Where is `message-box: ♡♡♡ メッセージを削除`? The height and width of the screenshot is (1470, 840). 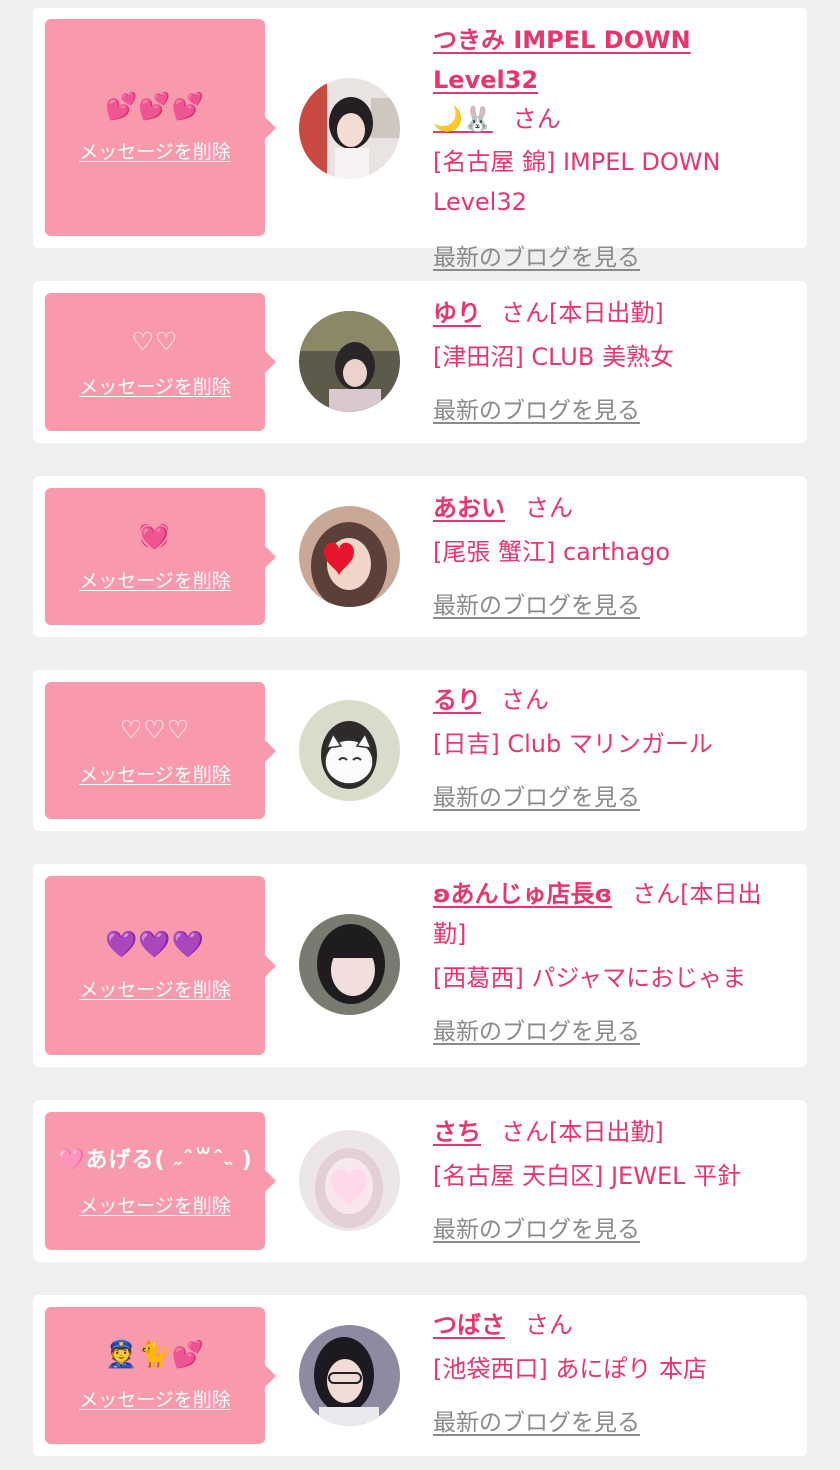 message-box: ♡♡♡ メッセージを削除 is located at coordinates (160, 750).